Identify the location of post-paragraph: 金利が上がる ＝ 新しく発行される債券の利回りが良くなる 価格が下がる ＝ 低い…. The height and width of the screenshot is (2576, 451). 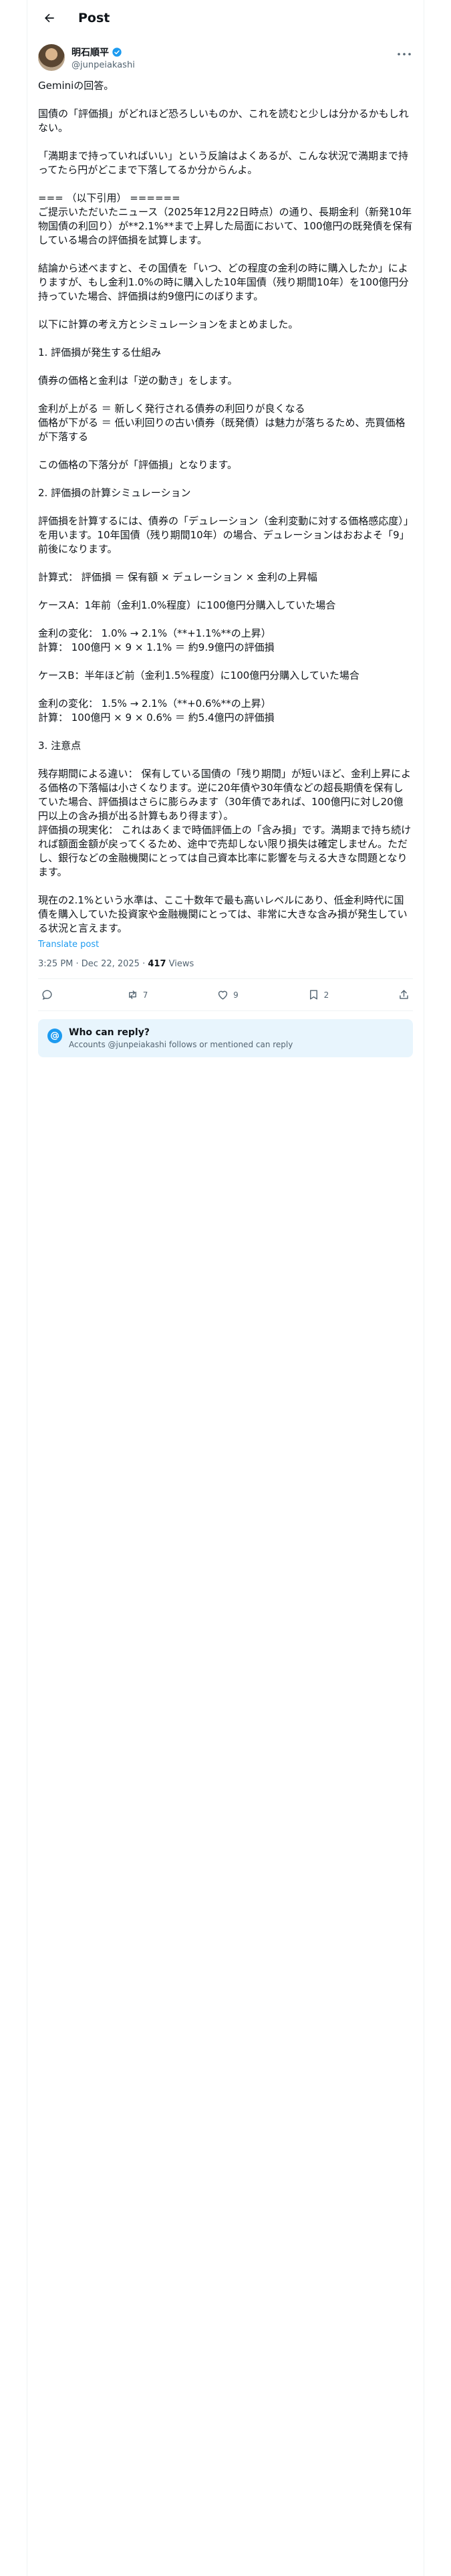
(222, 423).